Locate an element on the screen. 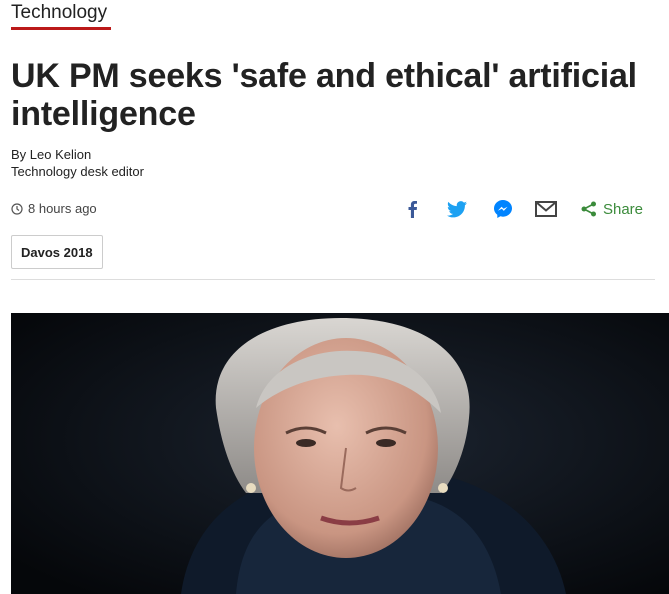  section-underline is located at coordinates (61, 28).